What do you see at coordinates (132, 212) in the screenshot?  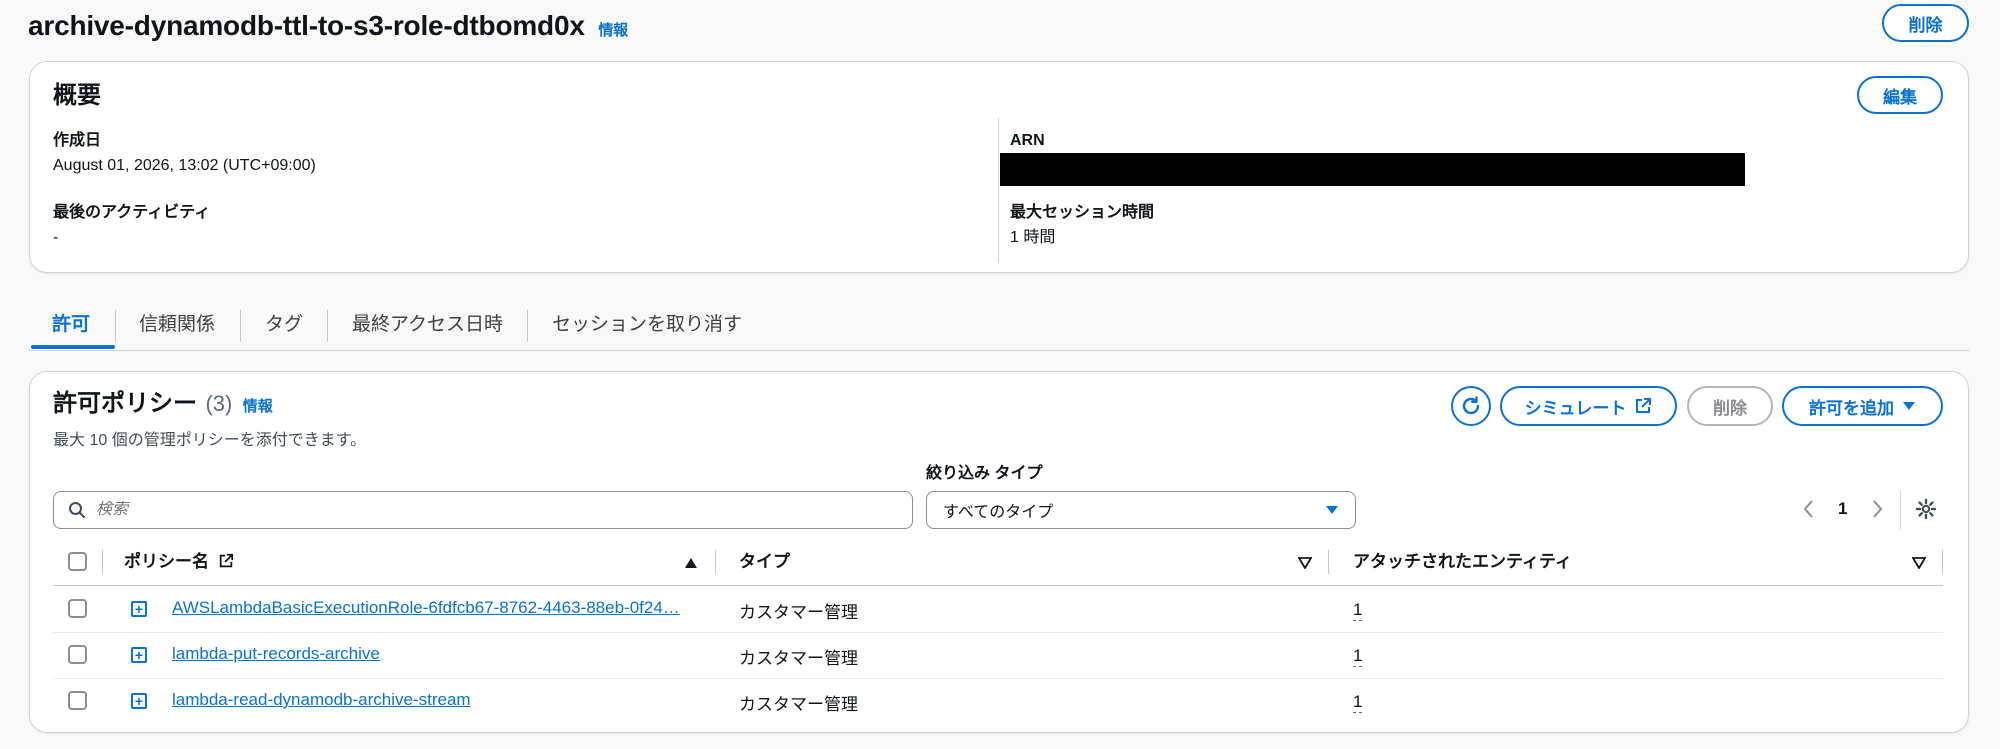 I see `last-activity-label: 最後のアクティビティ` at bounding box center [132, 212].